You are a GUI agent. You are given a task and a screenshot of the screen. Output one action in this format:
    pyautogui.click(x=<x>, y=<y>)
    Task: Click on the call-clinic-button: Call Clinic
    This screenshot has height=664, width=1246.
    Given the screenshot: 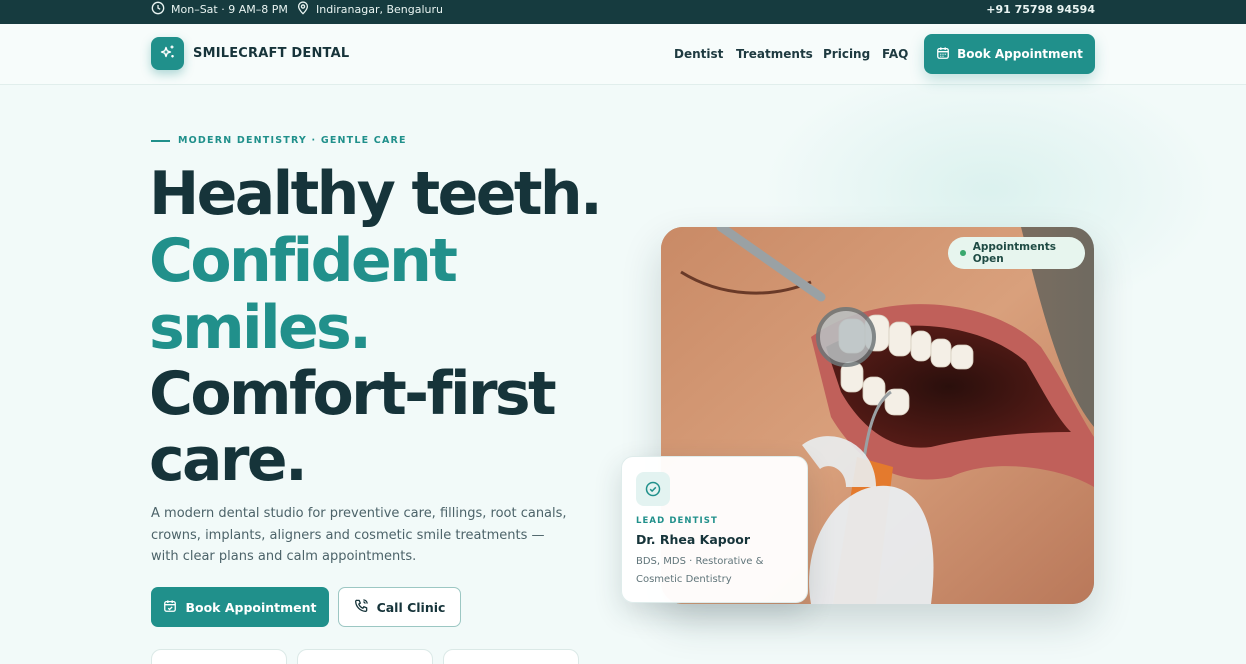 What is the action you would take?
    pyautogui.click(x=399, y=607)
    